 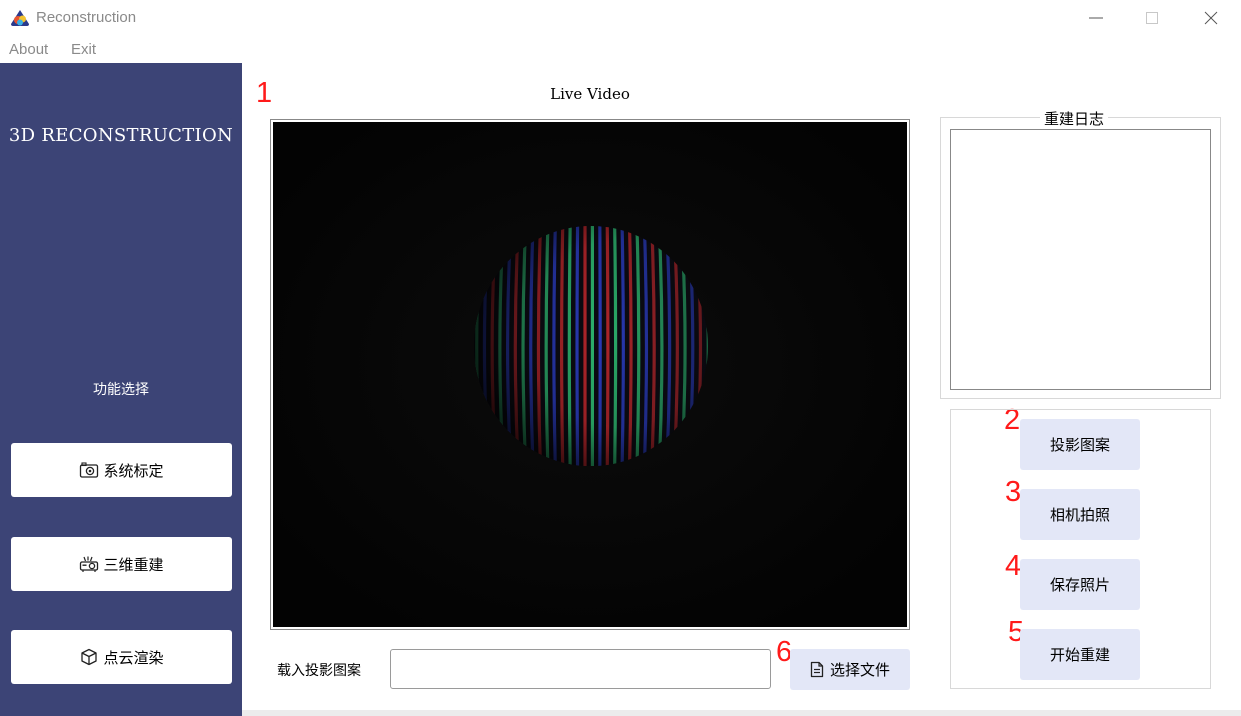 What do you see at coordinates (1080, 514) in the screenshot?
I see `camera-capture-button: 相机拍照` at bounding box center [1080, 514].